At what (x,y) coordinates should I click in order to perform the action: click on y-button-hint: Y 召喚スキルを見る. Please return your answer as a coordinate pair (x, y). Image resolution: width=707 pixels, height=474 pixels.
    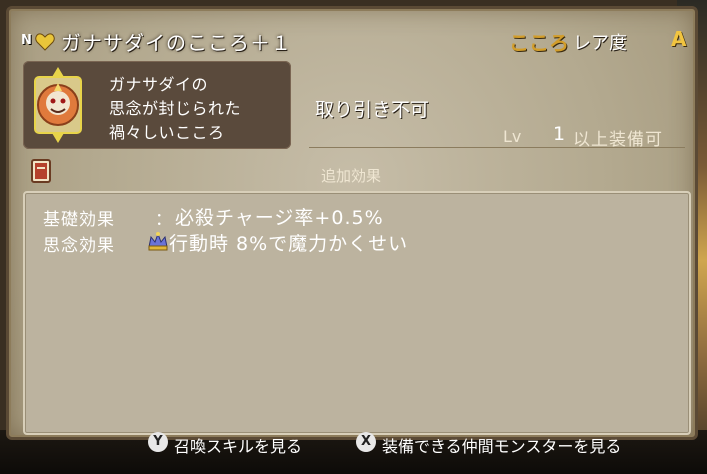
    Looking at the image, I should click on (248, 444).